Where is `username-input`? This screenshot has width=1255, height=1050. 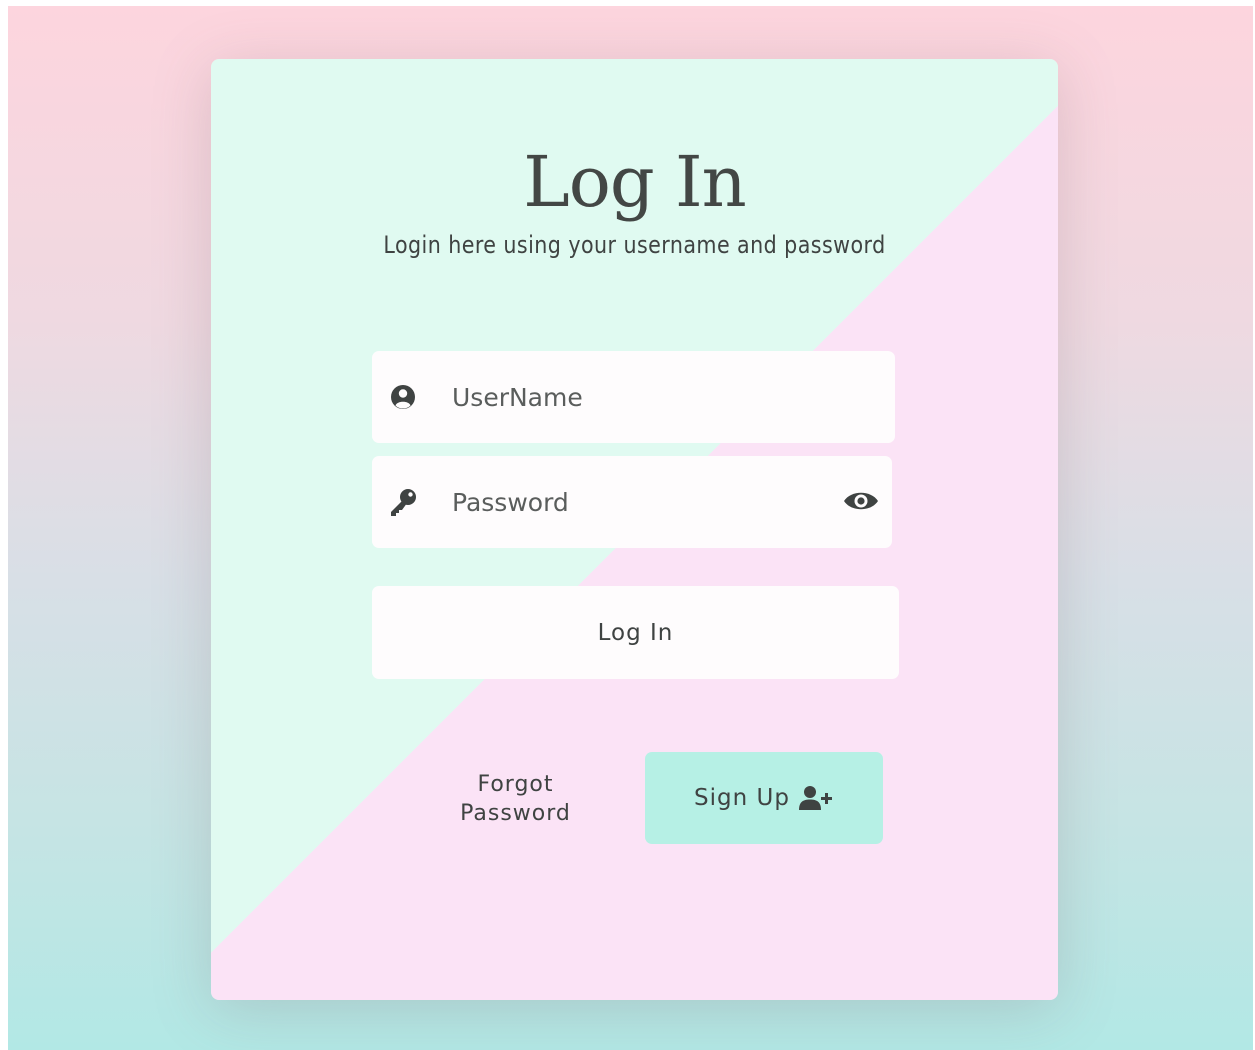 username-input is located at coordinates (642, 397).